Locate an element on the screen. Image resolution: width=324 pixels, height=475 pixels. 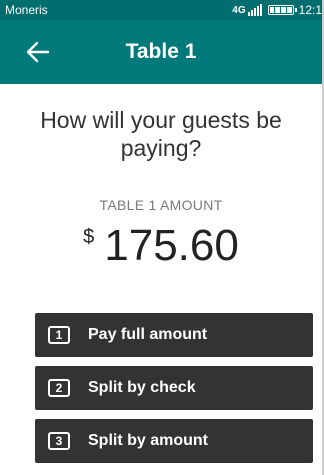
option-label: Pay full amount is located at coordinates (148, 334).